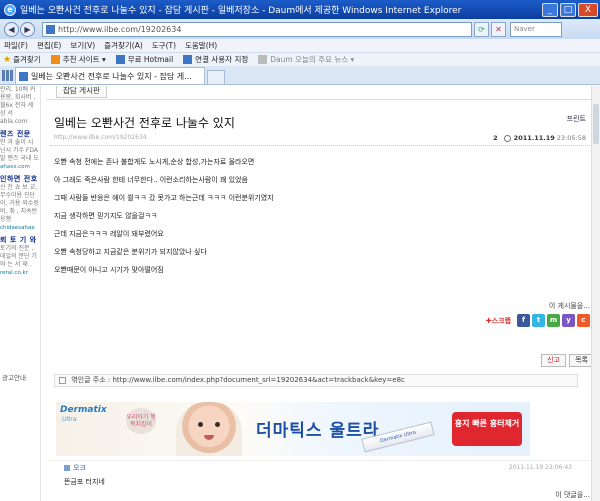  I want to click on minimize-button: _, so click(550, 9).